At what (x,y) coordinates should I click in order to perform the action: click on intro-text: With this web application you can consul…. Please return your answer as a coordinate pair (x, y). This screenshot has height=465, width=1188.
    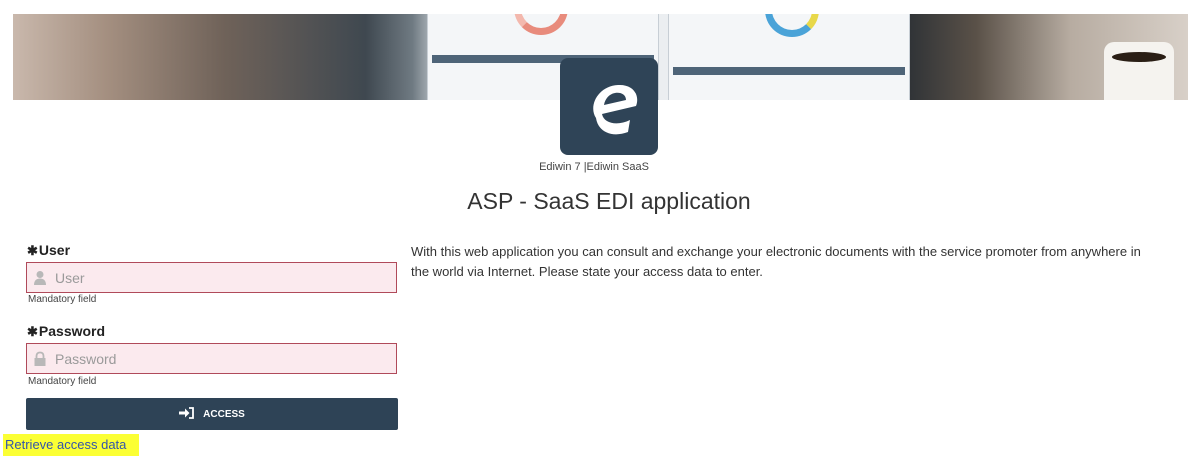
    Looking at the image, I should click on (776, 261).